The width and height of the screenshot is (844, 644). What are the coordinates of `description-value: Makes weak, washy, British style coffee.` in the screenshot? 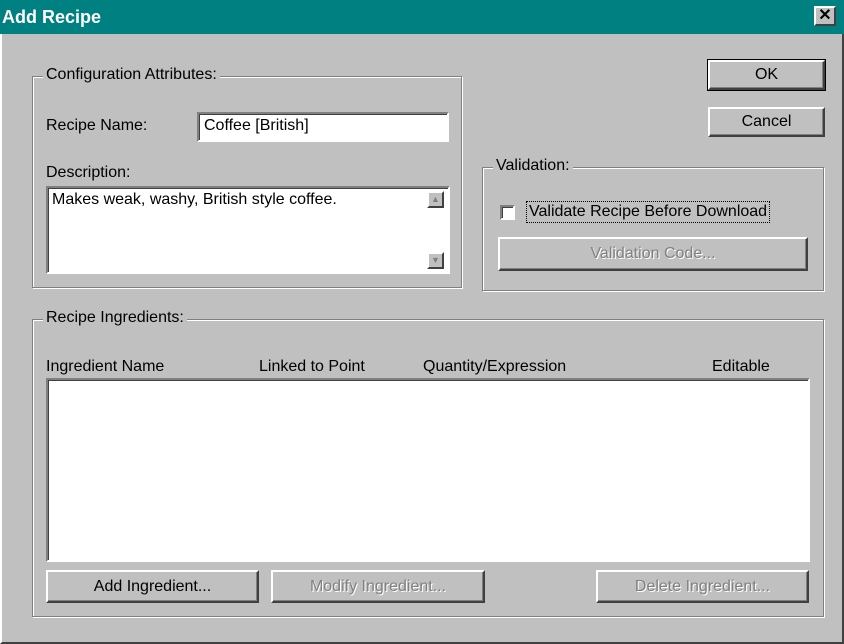 It's located at (194, 199).